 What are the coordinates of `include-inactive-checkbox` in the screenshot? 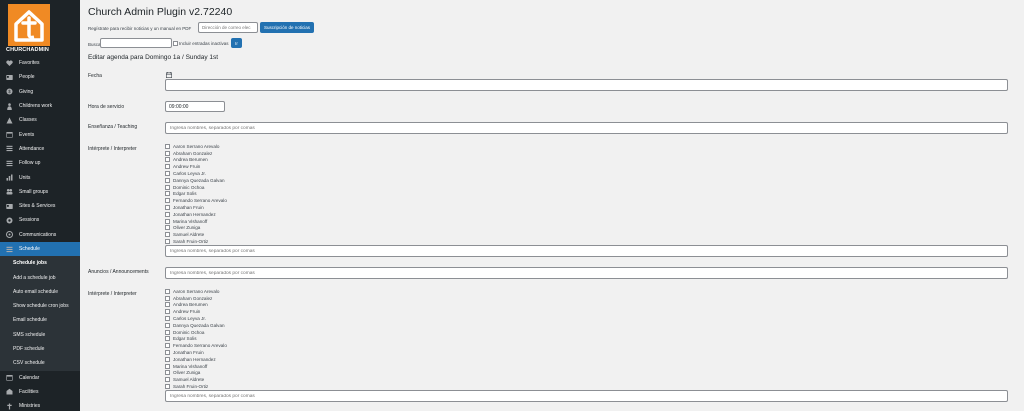 It's located at (175, 43).